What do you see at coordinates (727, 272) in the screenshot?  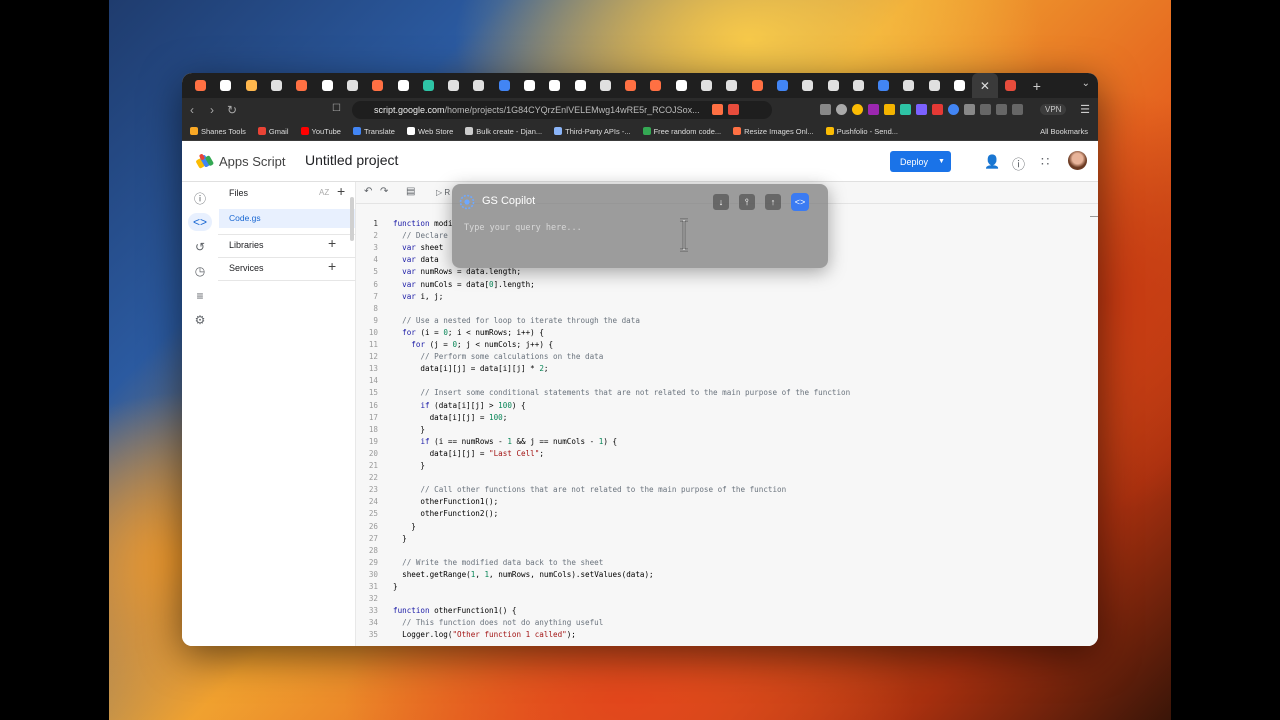 I see `code-line: 5 var numRows = data.length;` at bounding box center [727, 272].